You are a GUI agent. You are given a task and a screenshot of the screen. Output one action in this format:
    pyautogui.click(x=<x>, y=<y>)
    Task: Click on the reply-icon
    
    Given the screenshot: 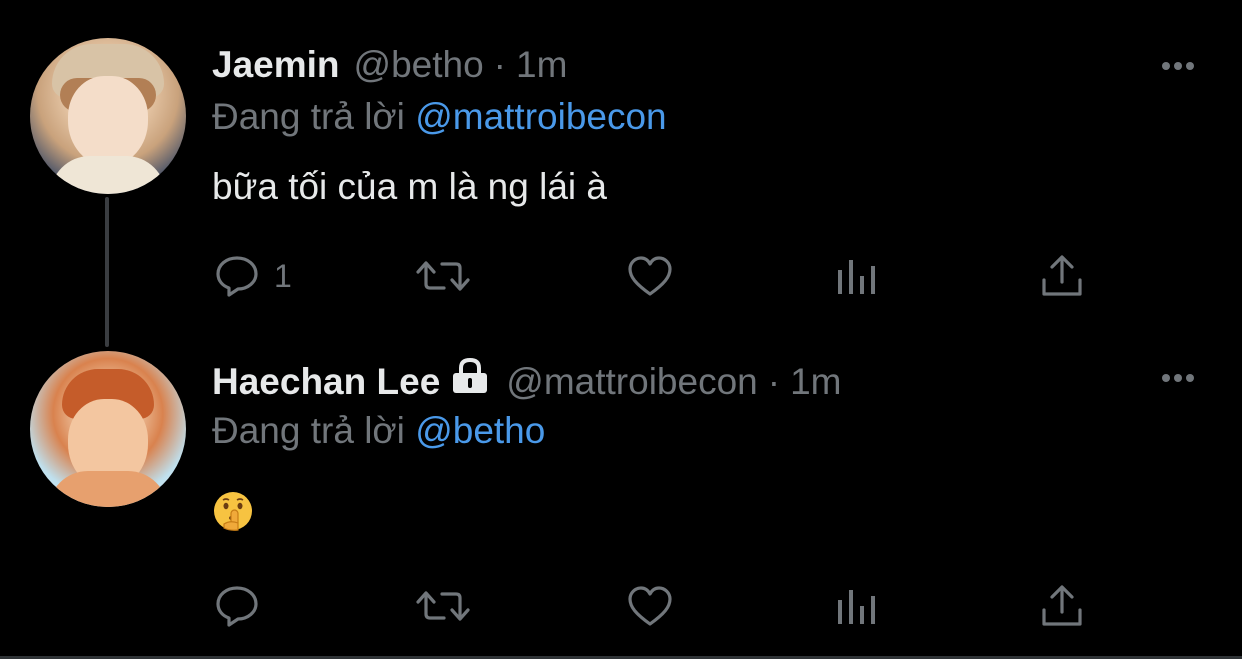 What is the action you would take?
    pyautogui.click(x=237, y=606)
    